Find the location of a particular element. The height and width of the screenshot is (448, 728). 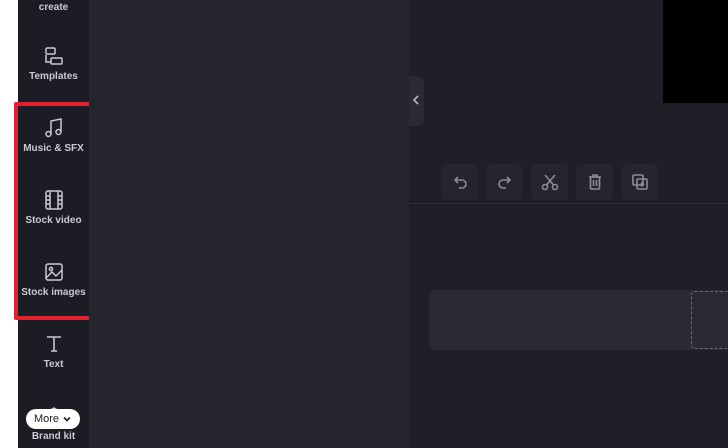

toolbar-divider is located at coordinates (568, 203).